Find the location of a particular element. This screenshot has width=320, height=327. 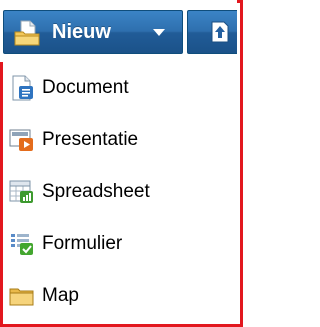

menu-item-form: Formulier is located at coordinates (120, 244).